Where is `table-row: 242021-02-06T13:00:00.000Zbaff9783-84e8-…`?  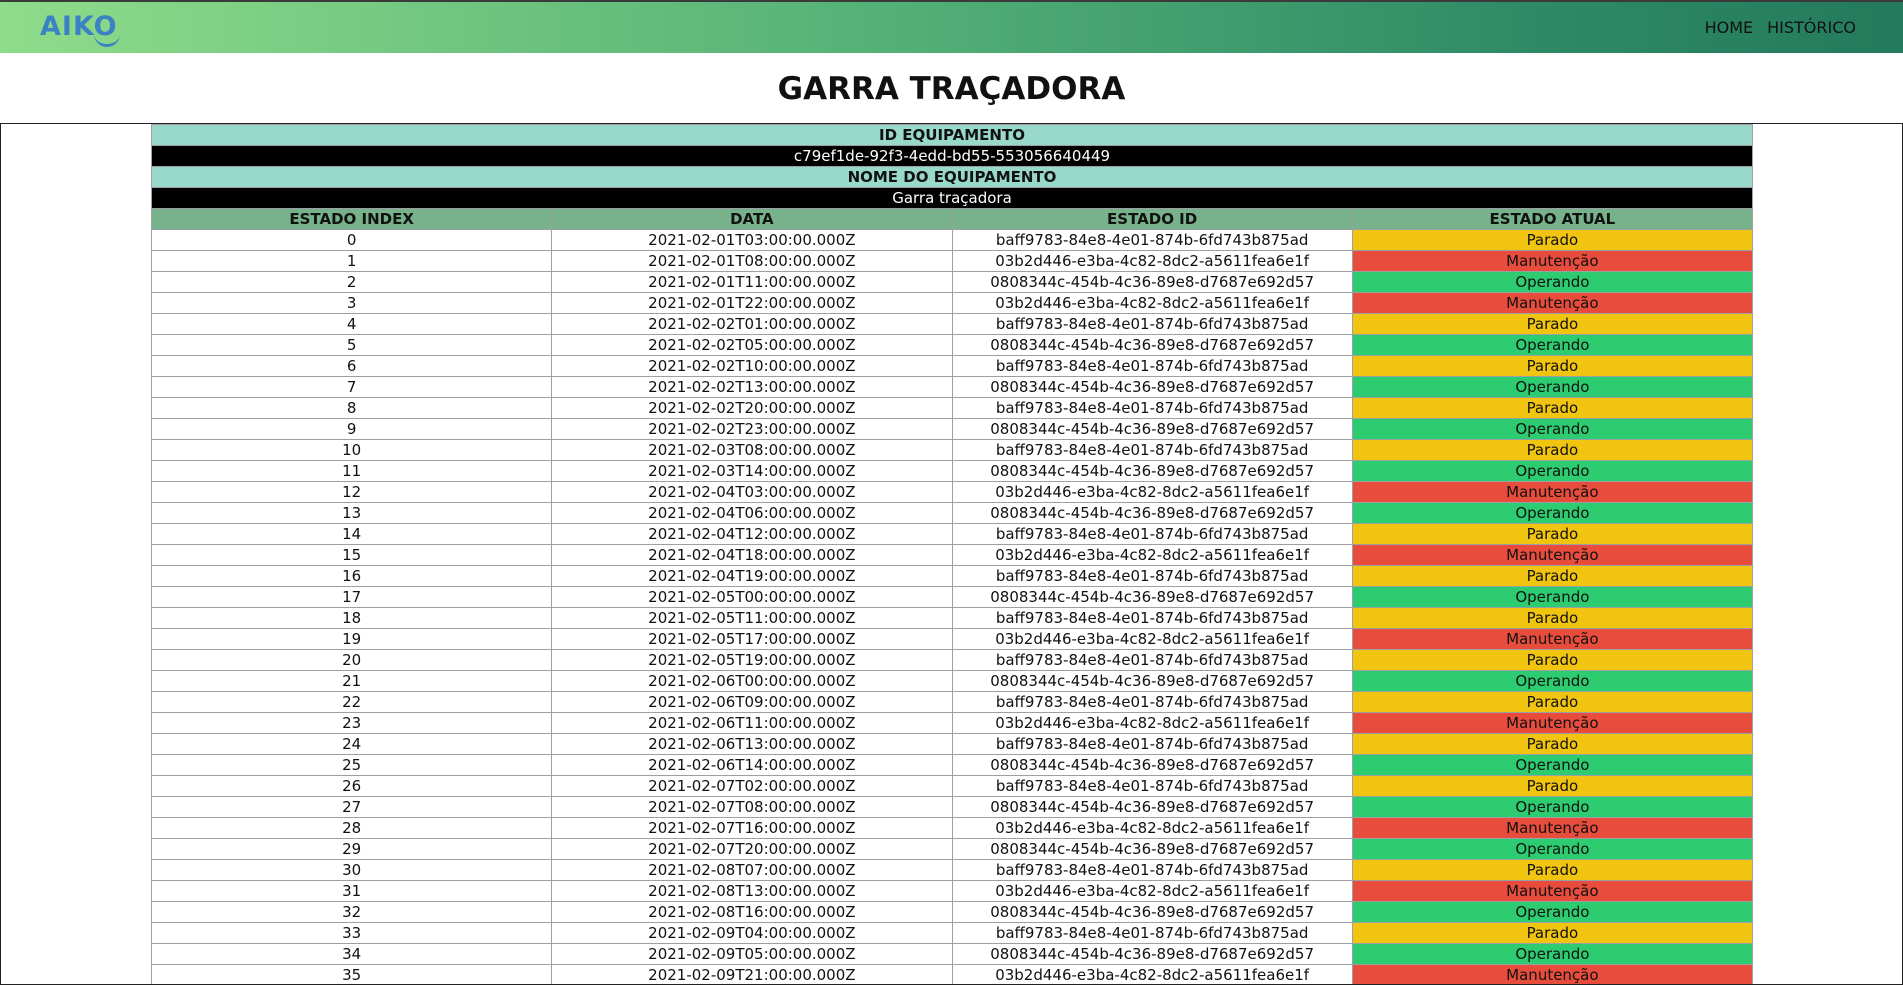 table-row: 242021-02-06T13:00:00.000Zbaff9783-84e8-… is located at coordinates (952, 744).